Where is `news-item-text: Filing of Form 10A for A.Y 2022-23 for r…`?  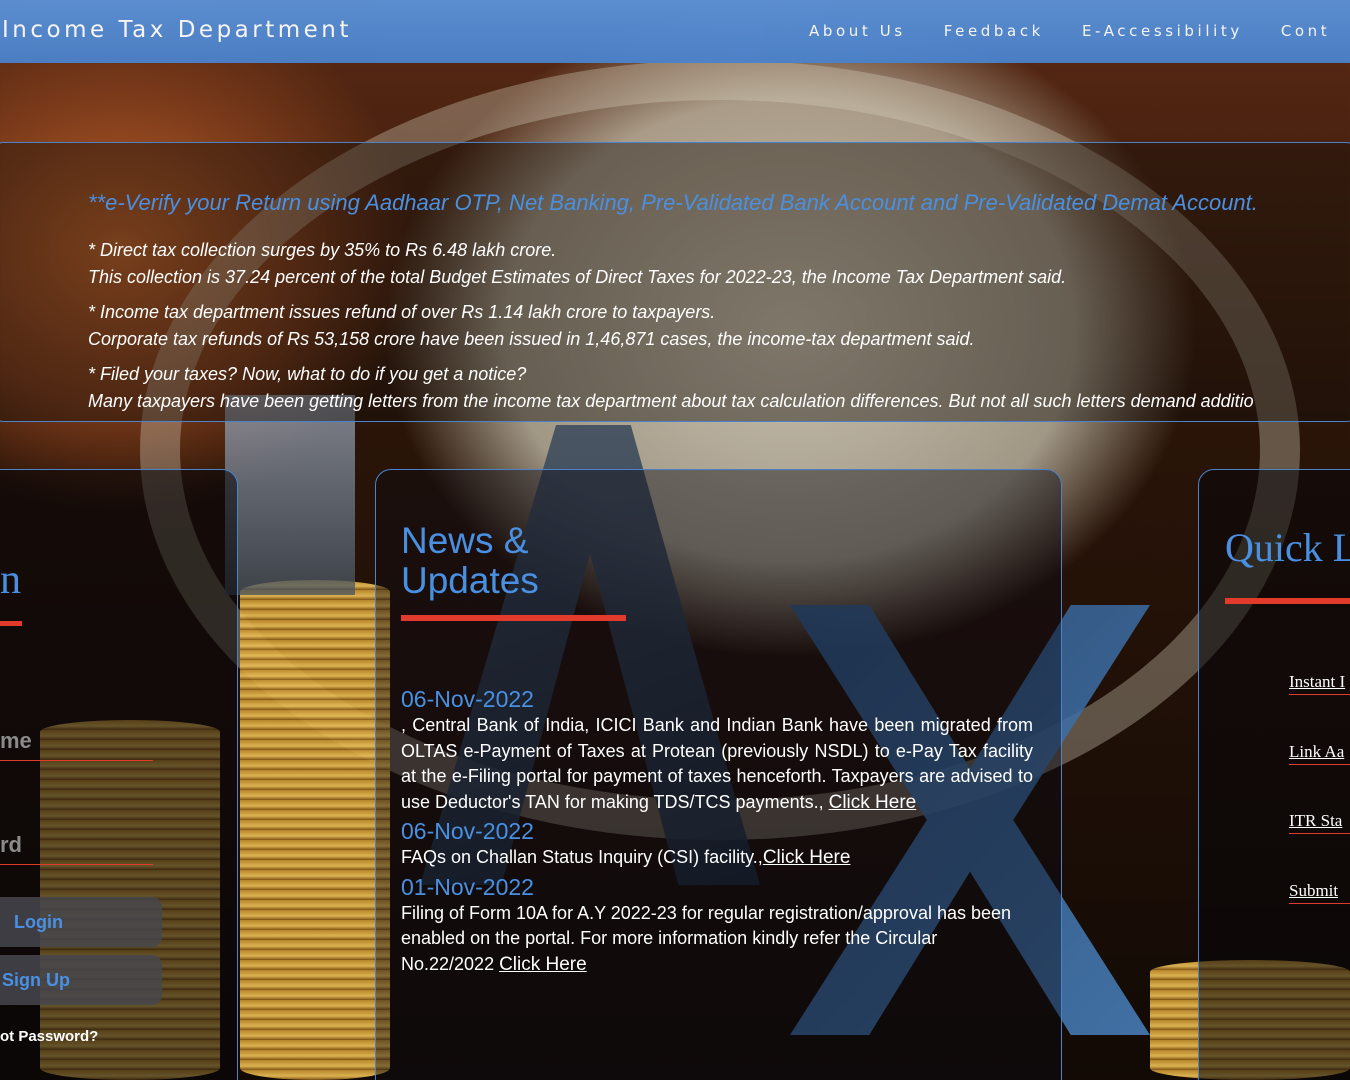
news-item-text: Filing of Form 10A for A.Y 2022-23 for r… is located at coordinates (706, 938).